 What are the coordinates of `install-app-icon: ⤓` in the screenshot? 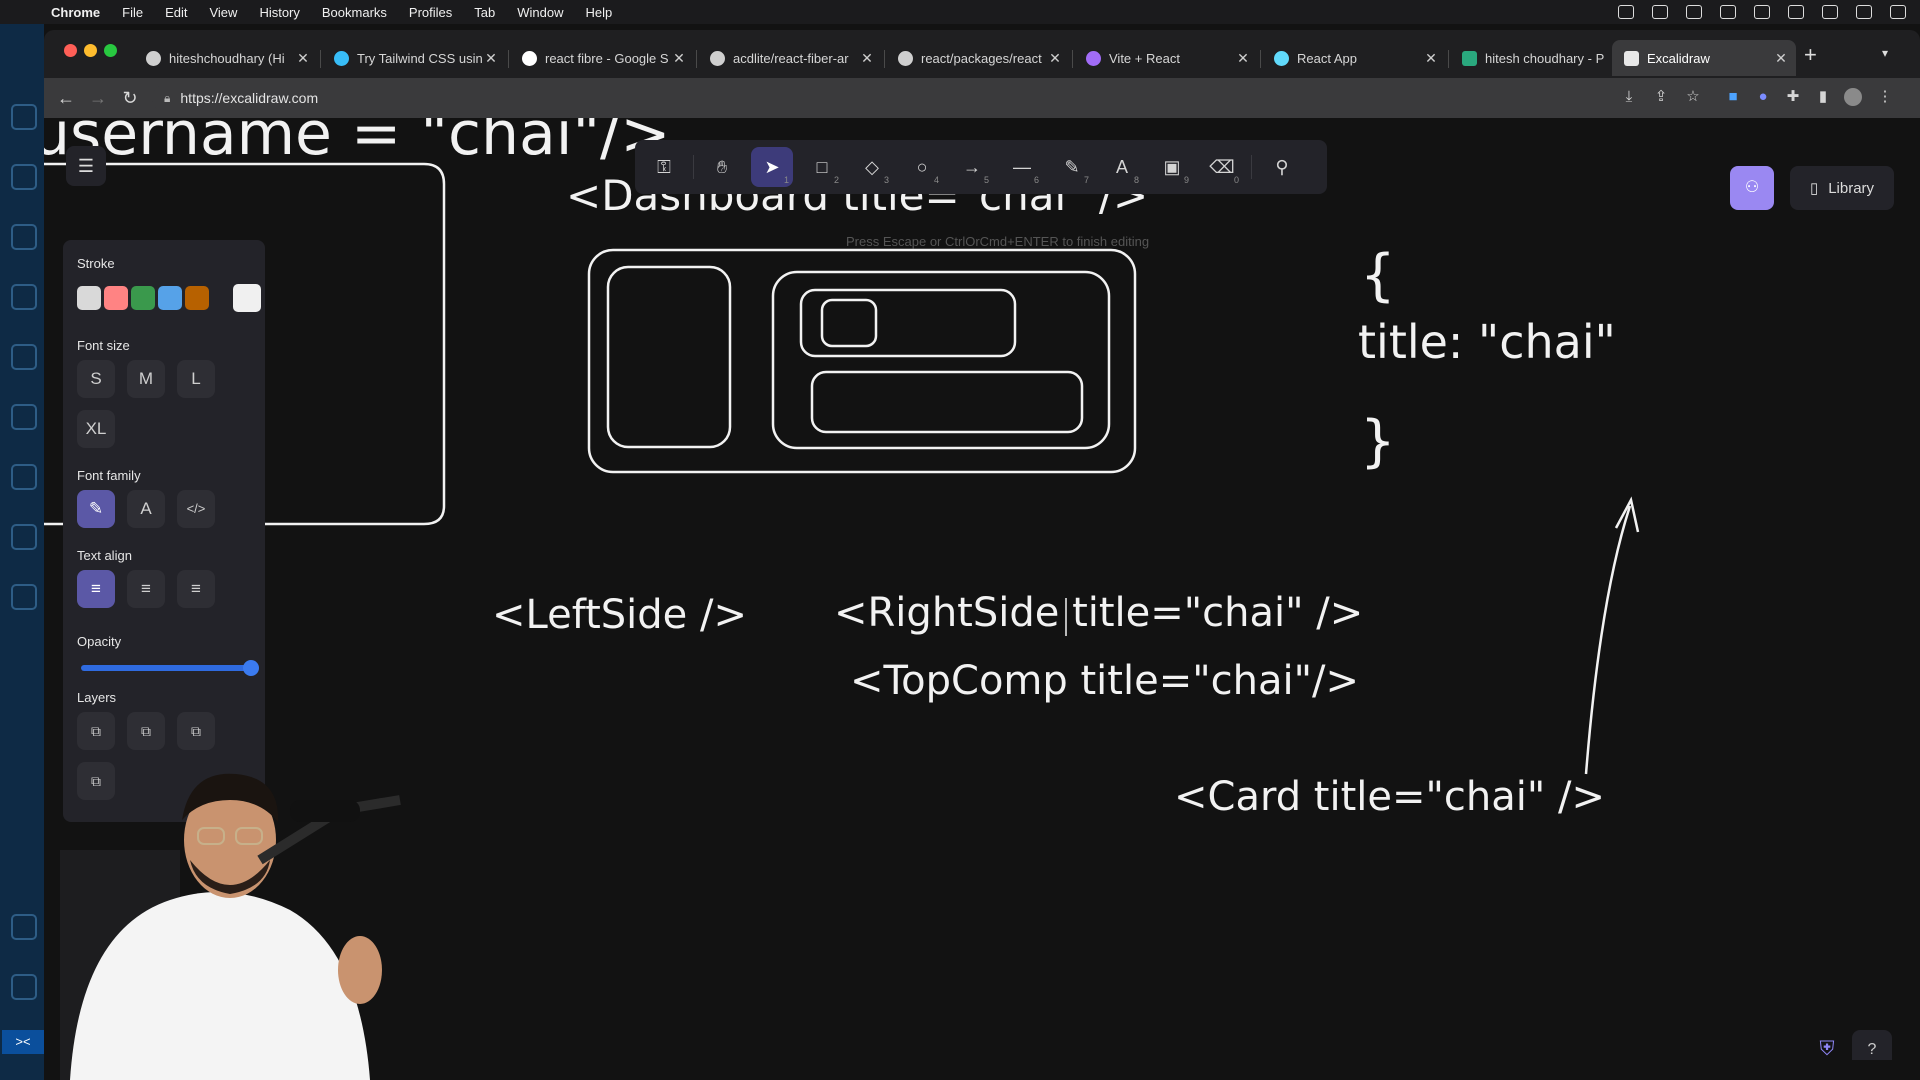 It's located at (1629, 97).